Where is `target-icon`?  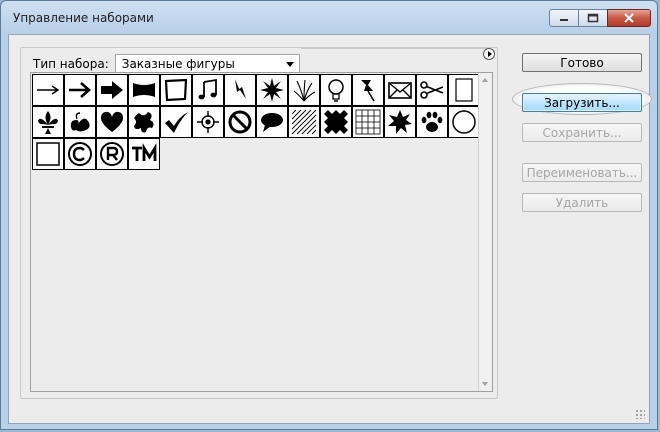 target-icon is located at coordinates (208, 122).